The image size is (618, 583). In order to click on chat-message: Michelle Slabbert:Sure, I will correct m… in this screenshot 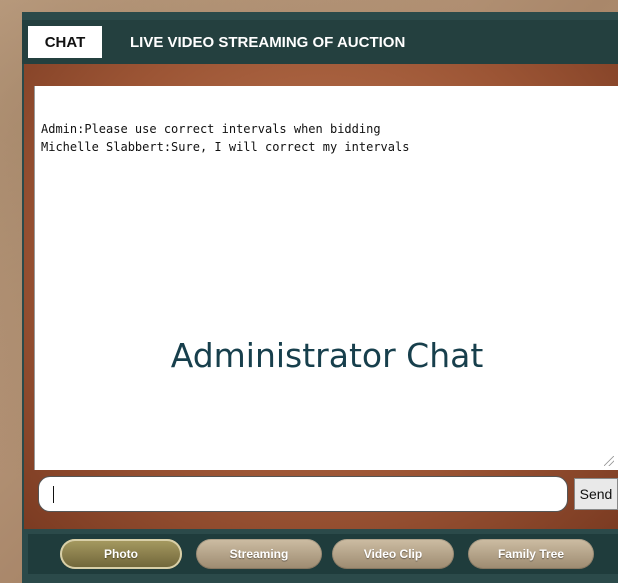, I will do `click(225, 147)`.